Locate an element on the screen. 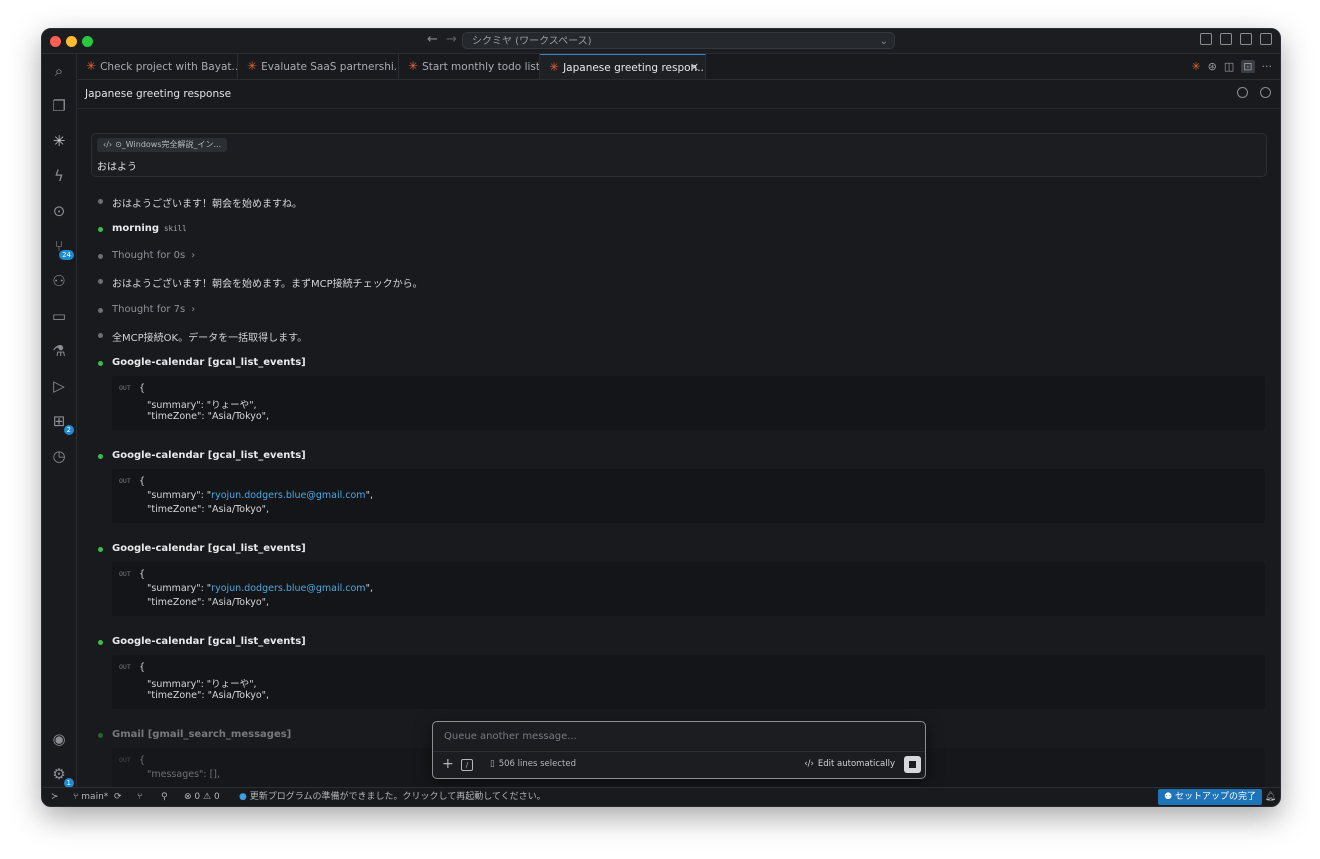 The width and height of the screenshot is (1320, 859). tab-japanese-greeting: ✳ Japanese greeting respon... ✕ is located at coordinates (623, 66).